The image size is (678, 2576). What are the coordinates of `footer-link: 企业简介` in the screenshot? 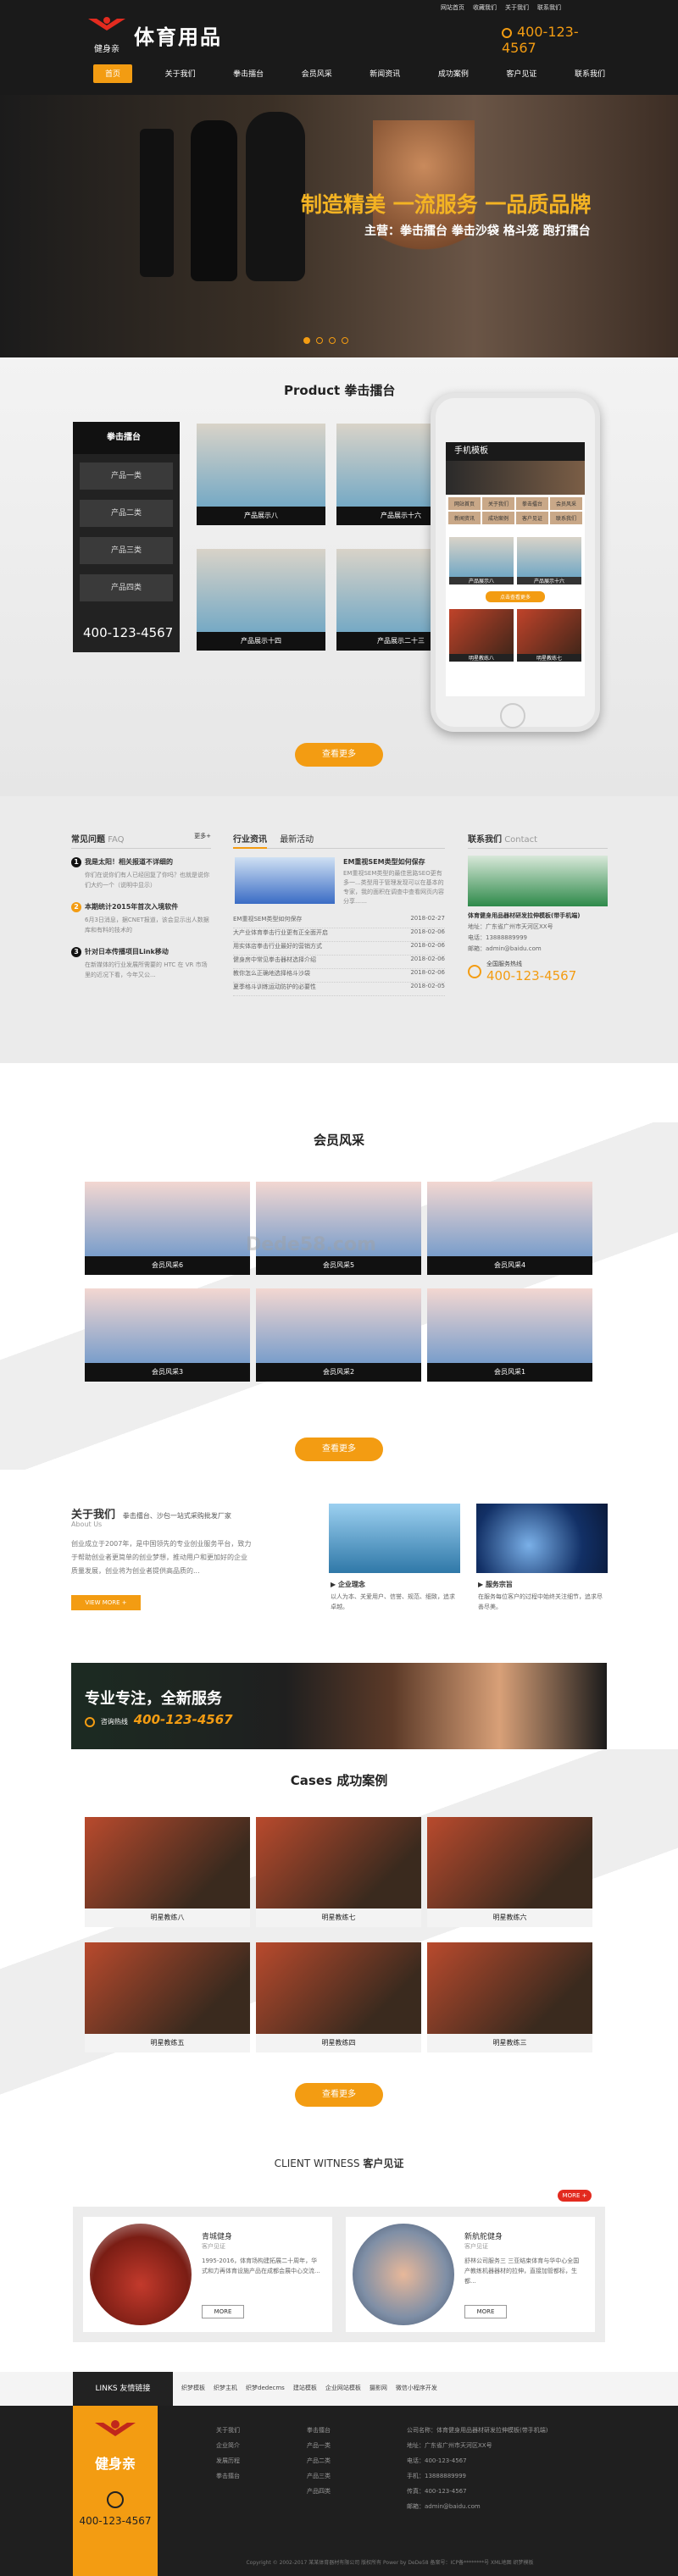 It's located at (250, 2445).